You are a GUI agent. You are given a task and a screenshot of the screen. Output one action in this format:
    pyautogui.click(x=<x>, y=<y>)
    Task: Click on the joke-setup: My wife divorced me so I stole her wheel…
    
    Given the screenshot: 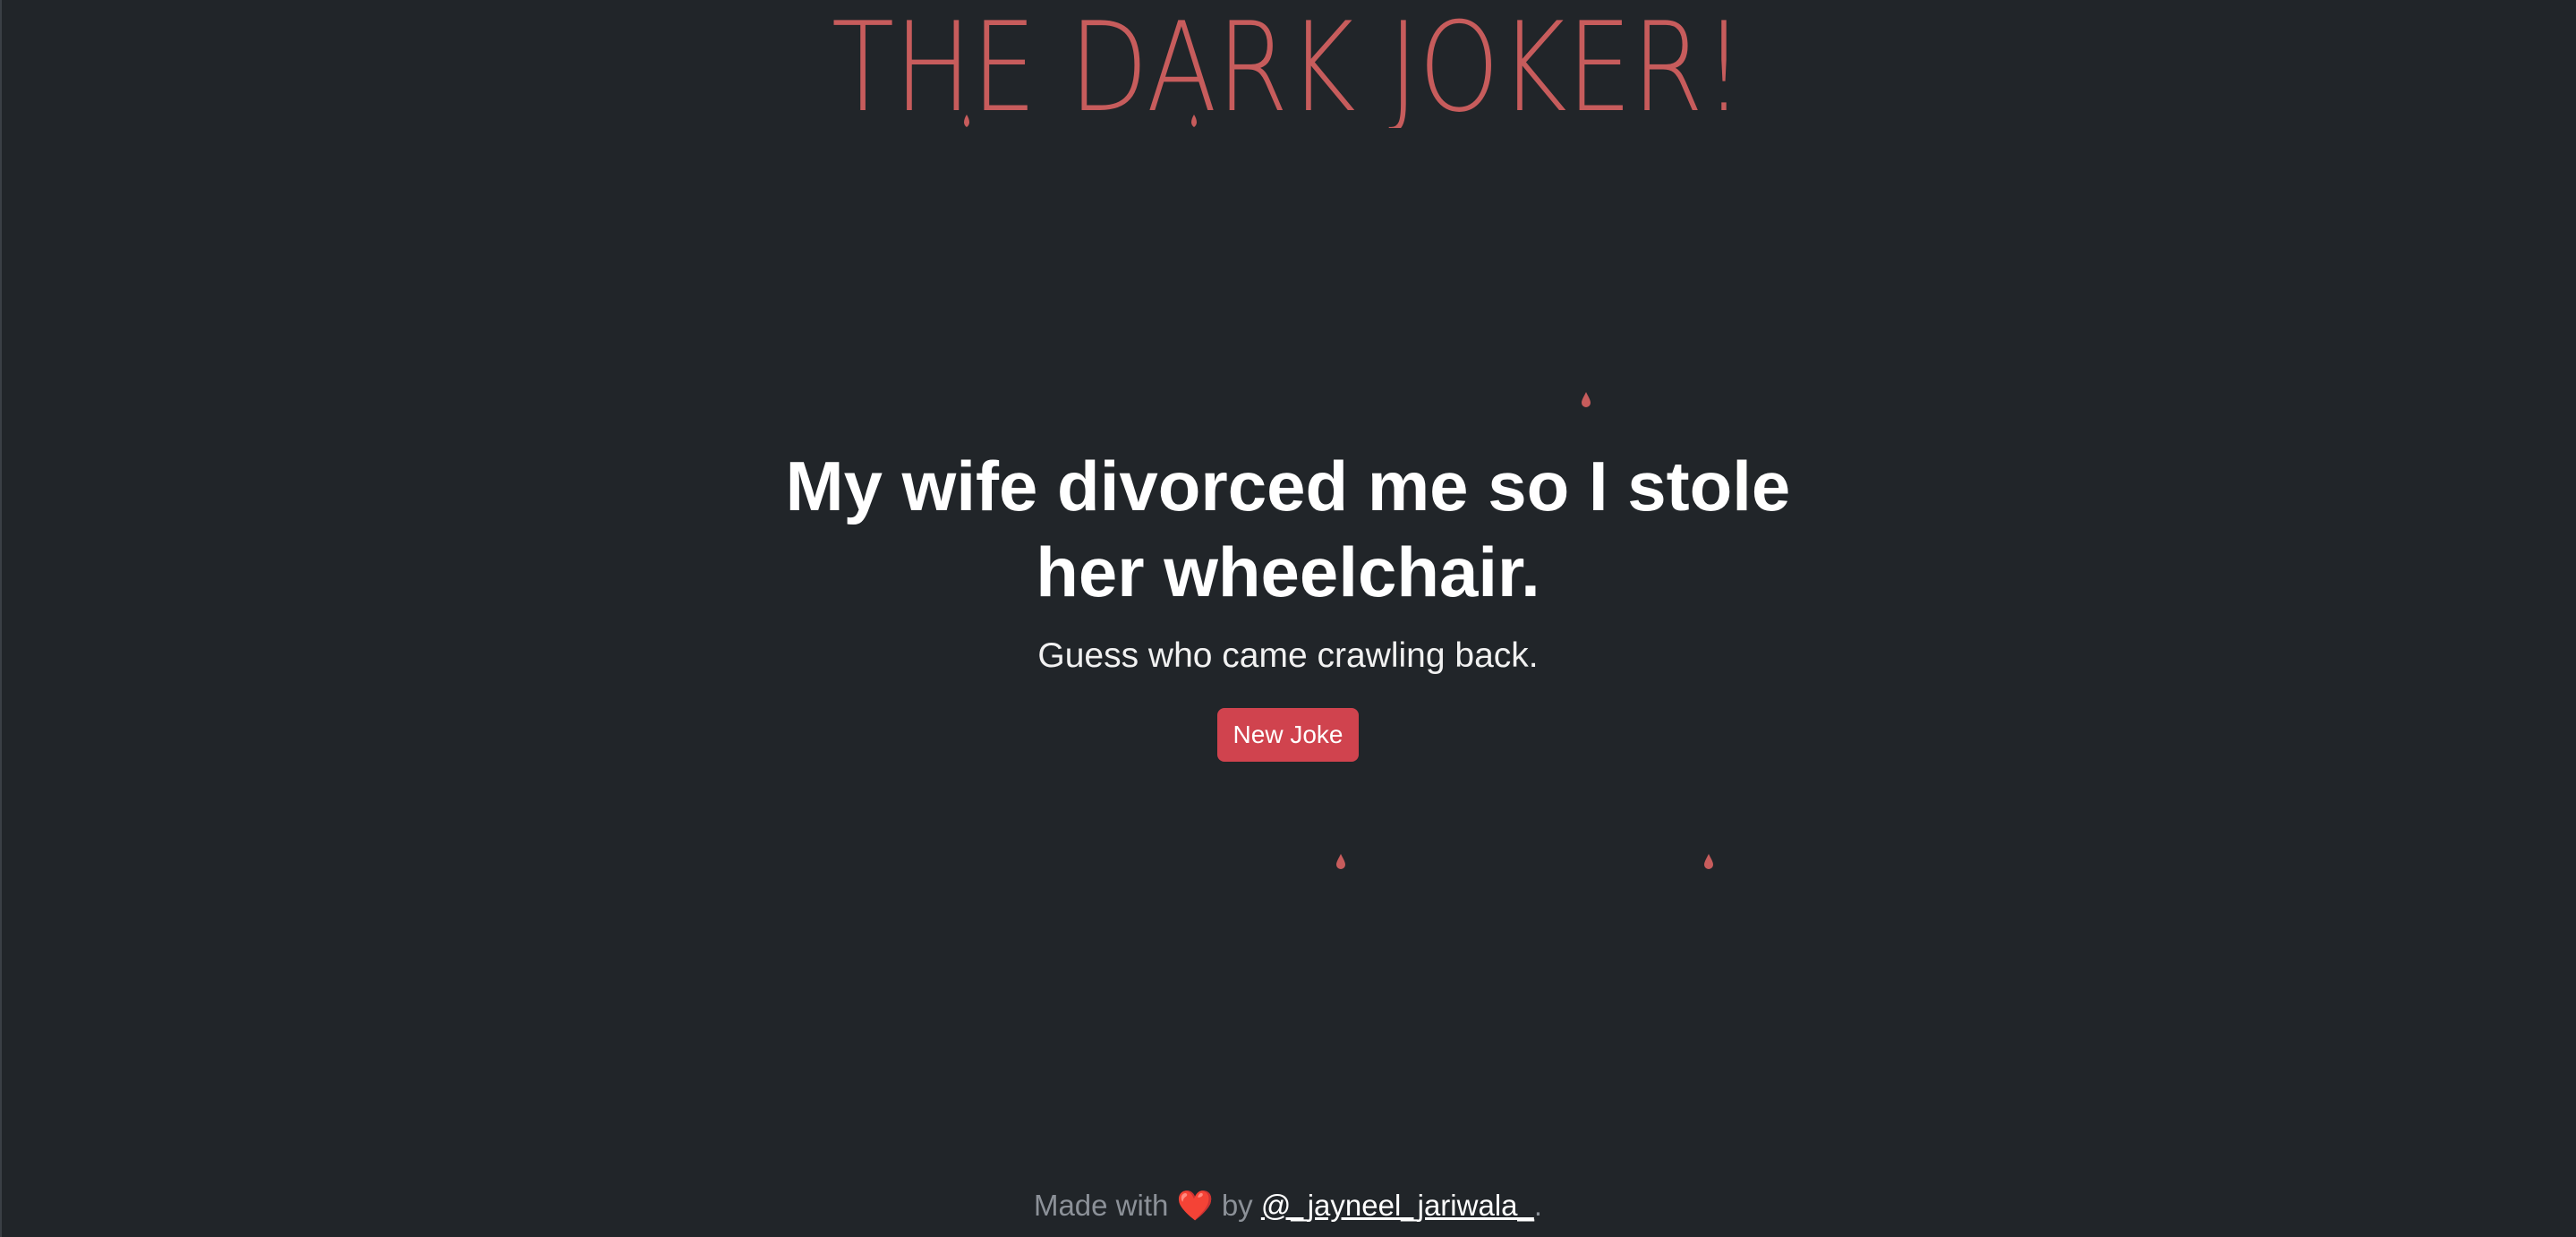 What is the action you would take?
    pyautogui.click(x=1288, y=529)
    